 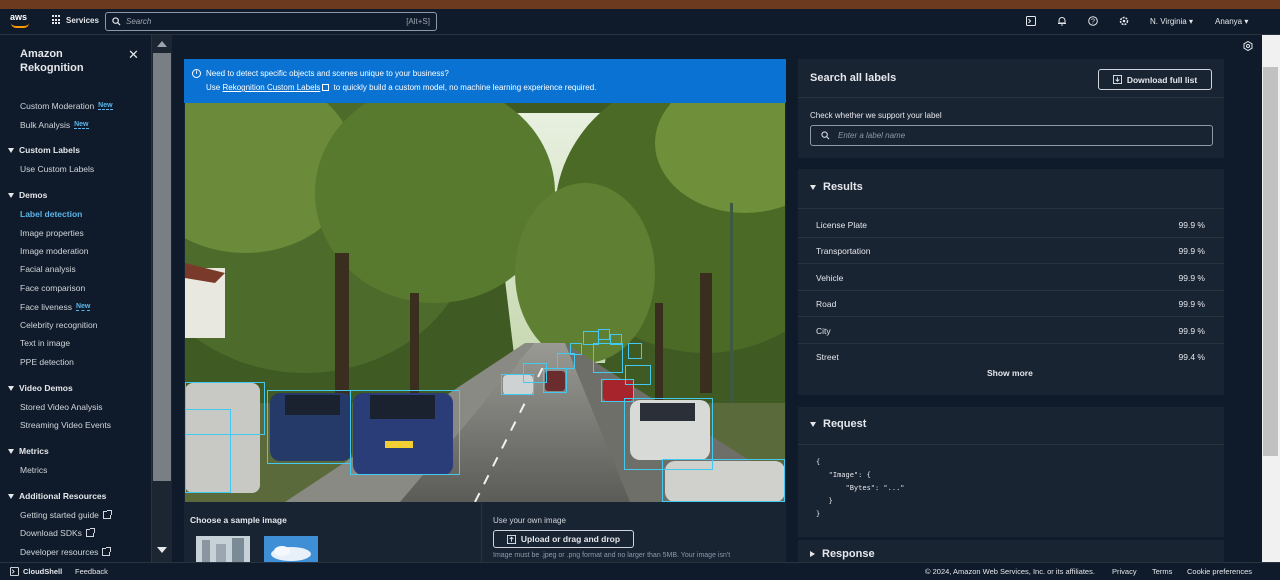 I want to click on sample-image-sky, so click(x=291, y=549).